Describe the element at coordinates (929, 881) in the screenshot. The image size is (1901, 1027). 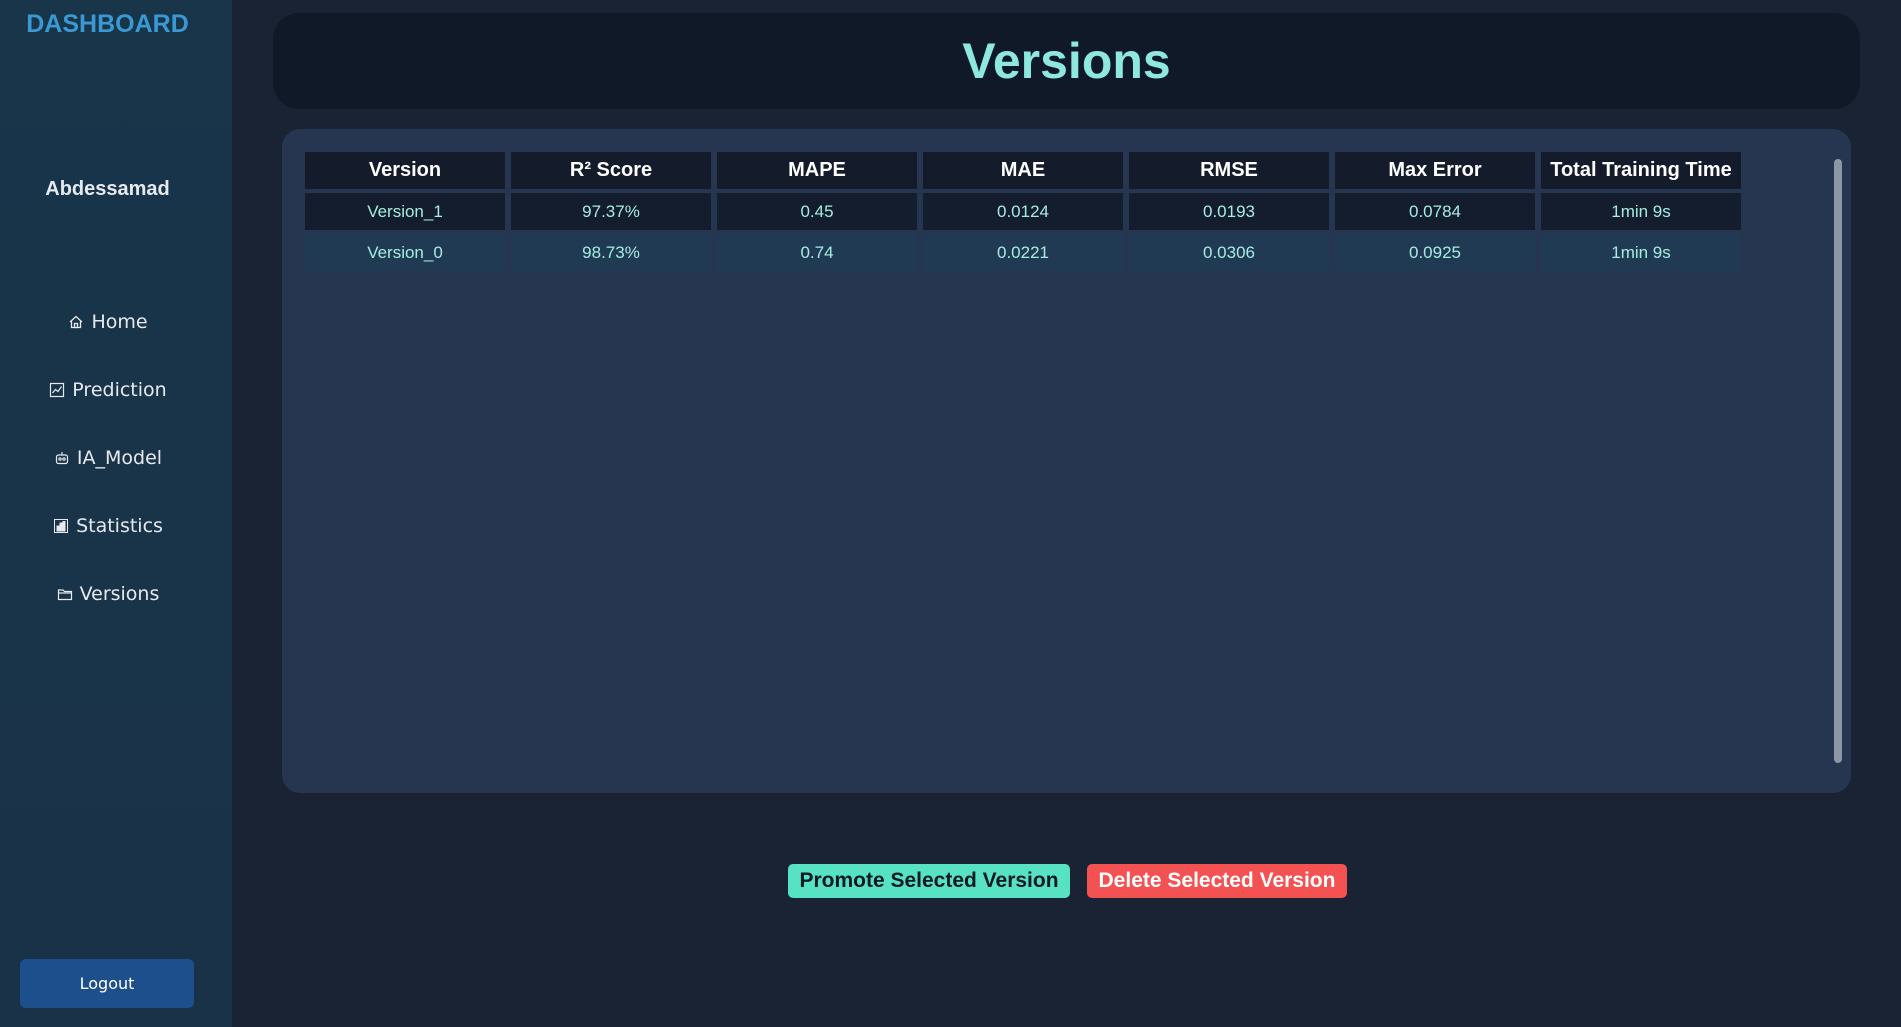
I see `promote-version-button: Promote Selected Version` at that location.